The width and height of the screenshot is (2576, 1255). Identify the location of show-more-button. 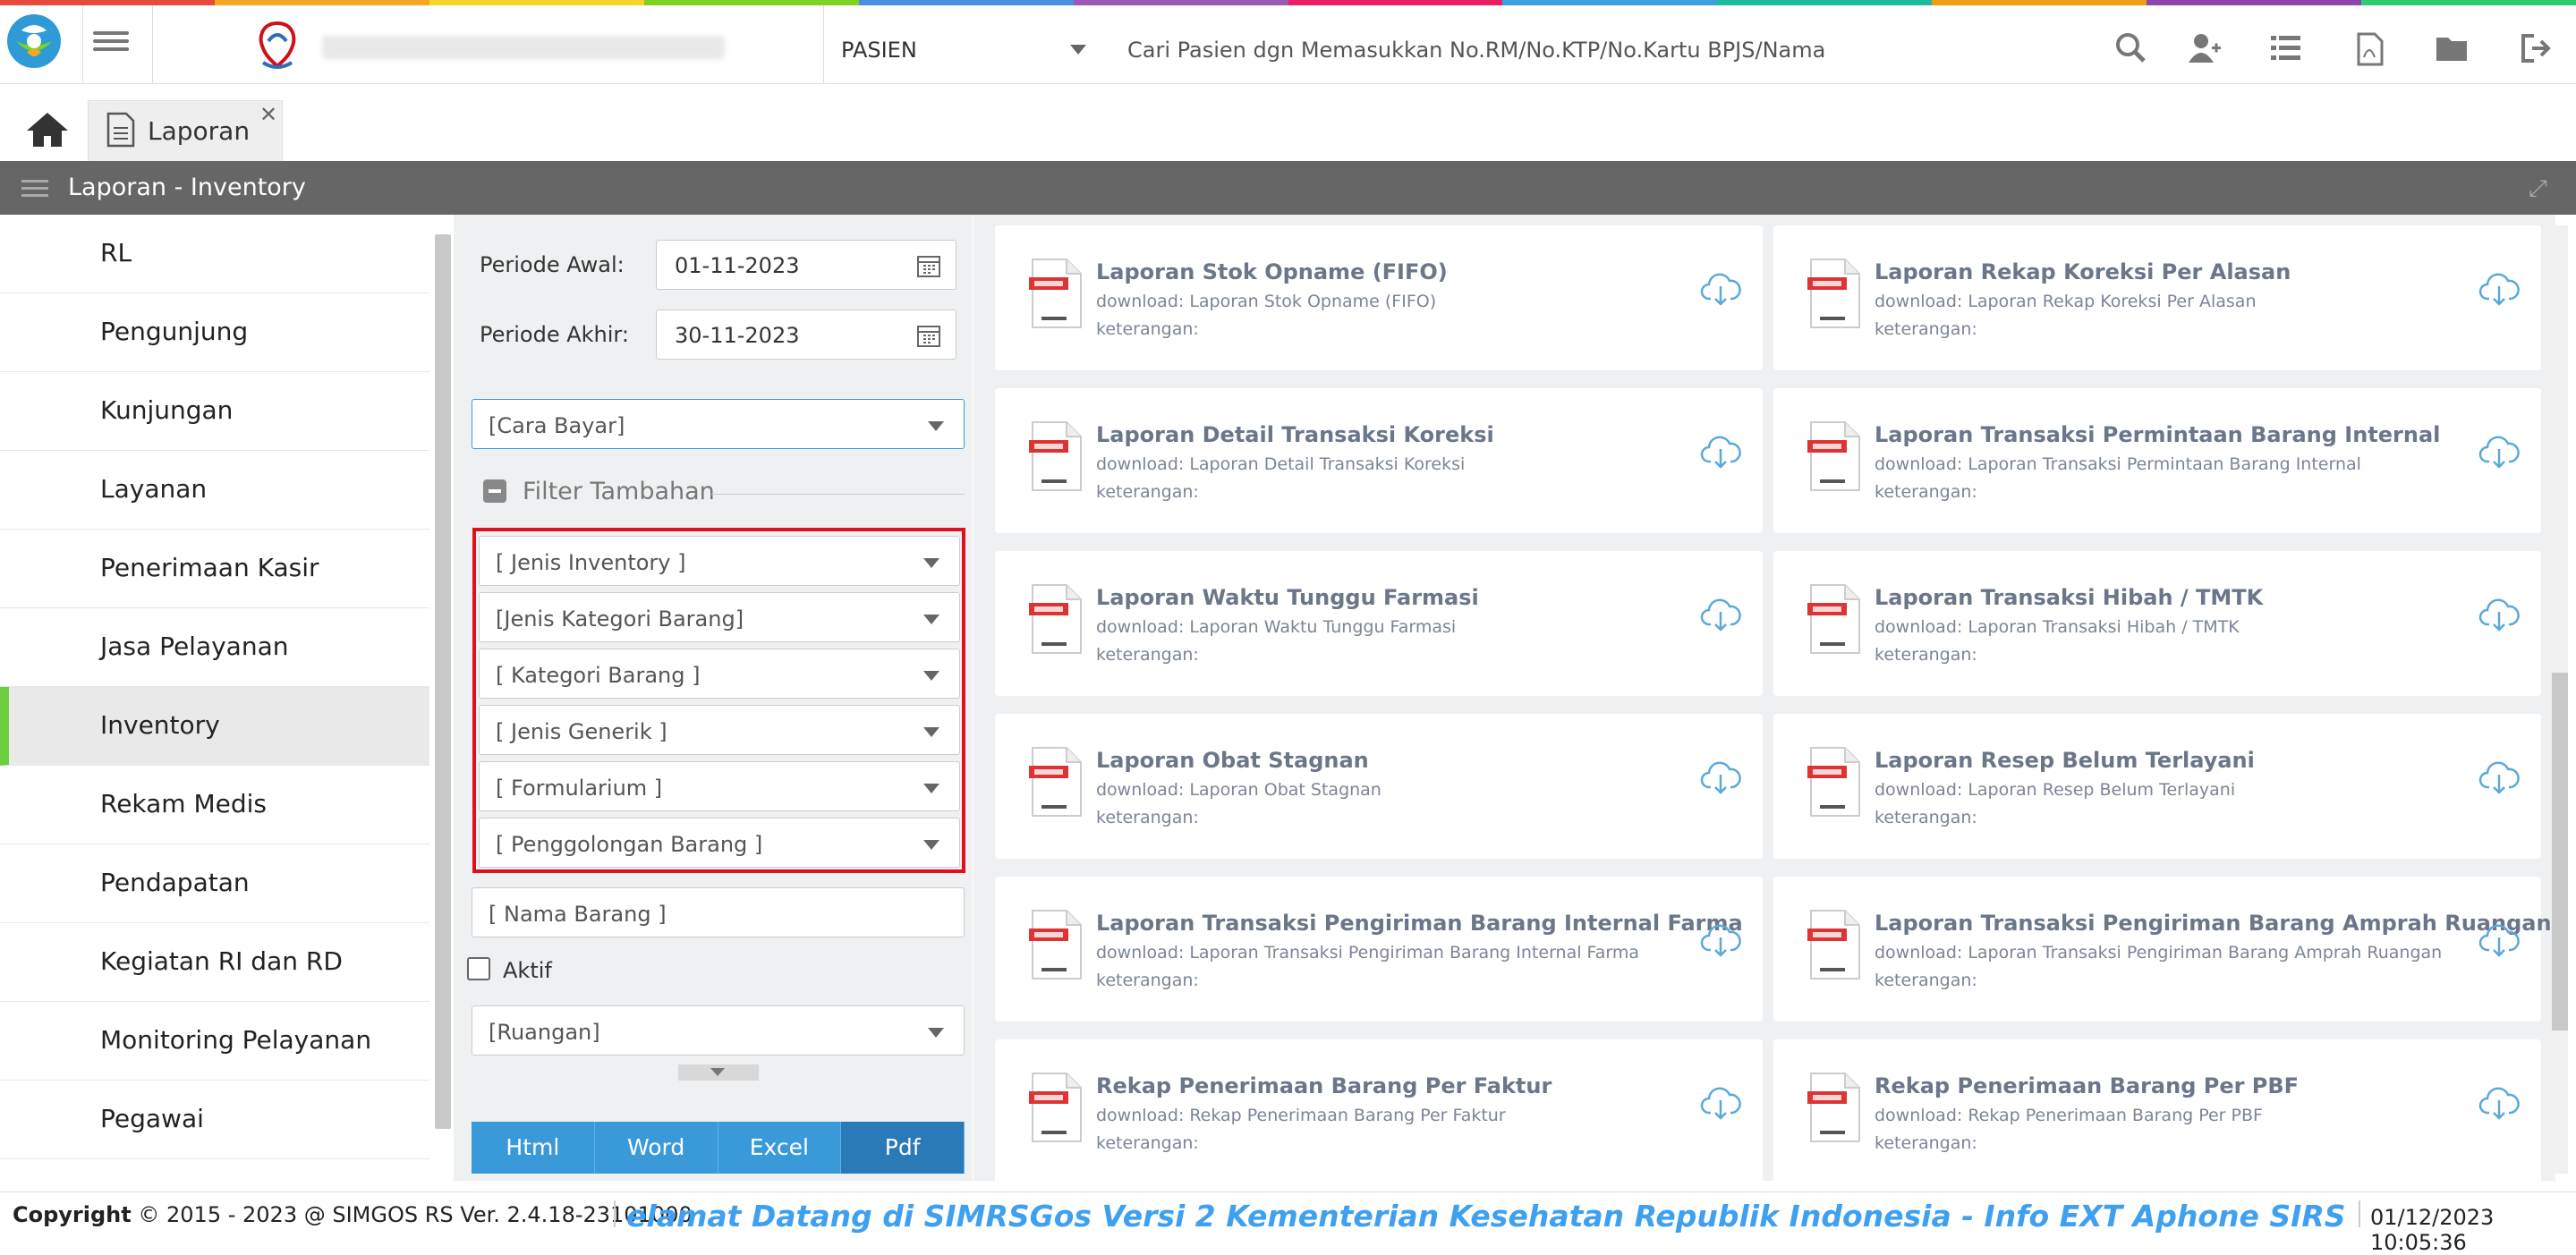
(718, 1072).